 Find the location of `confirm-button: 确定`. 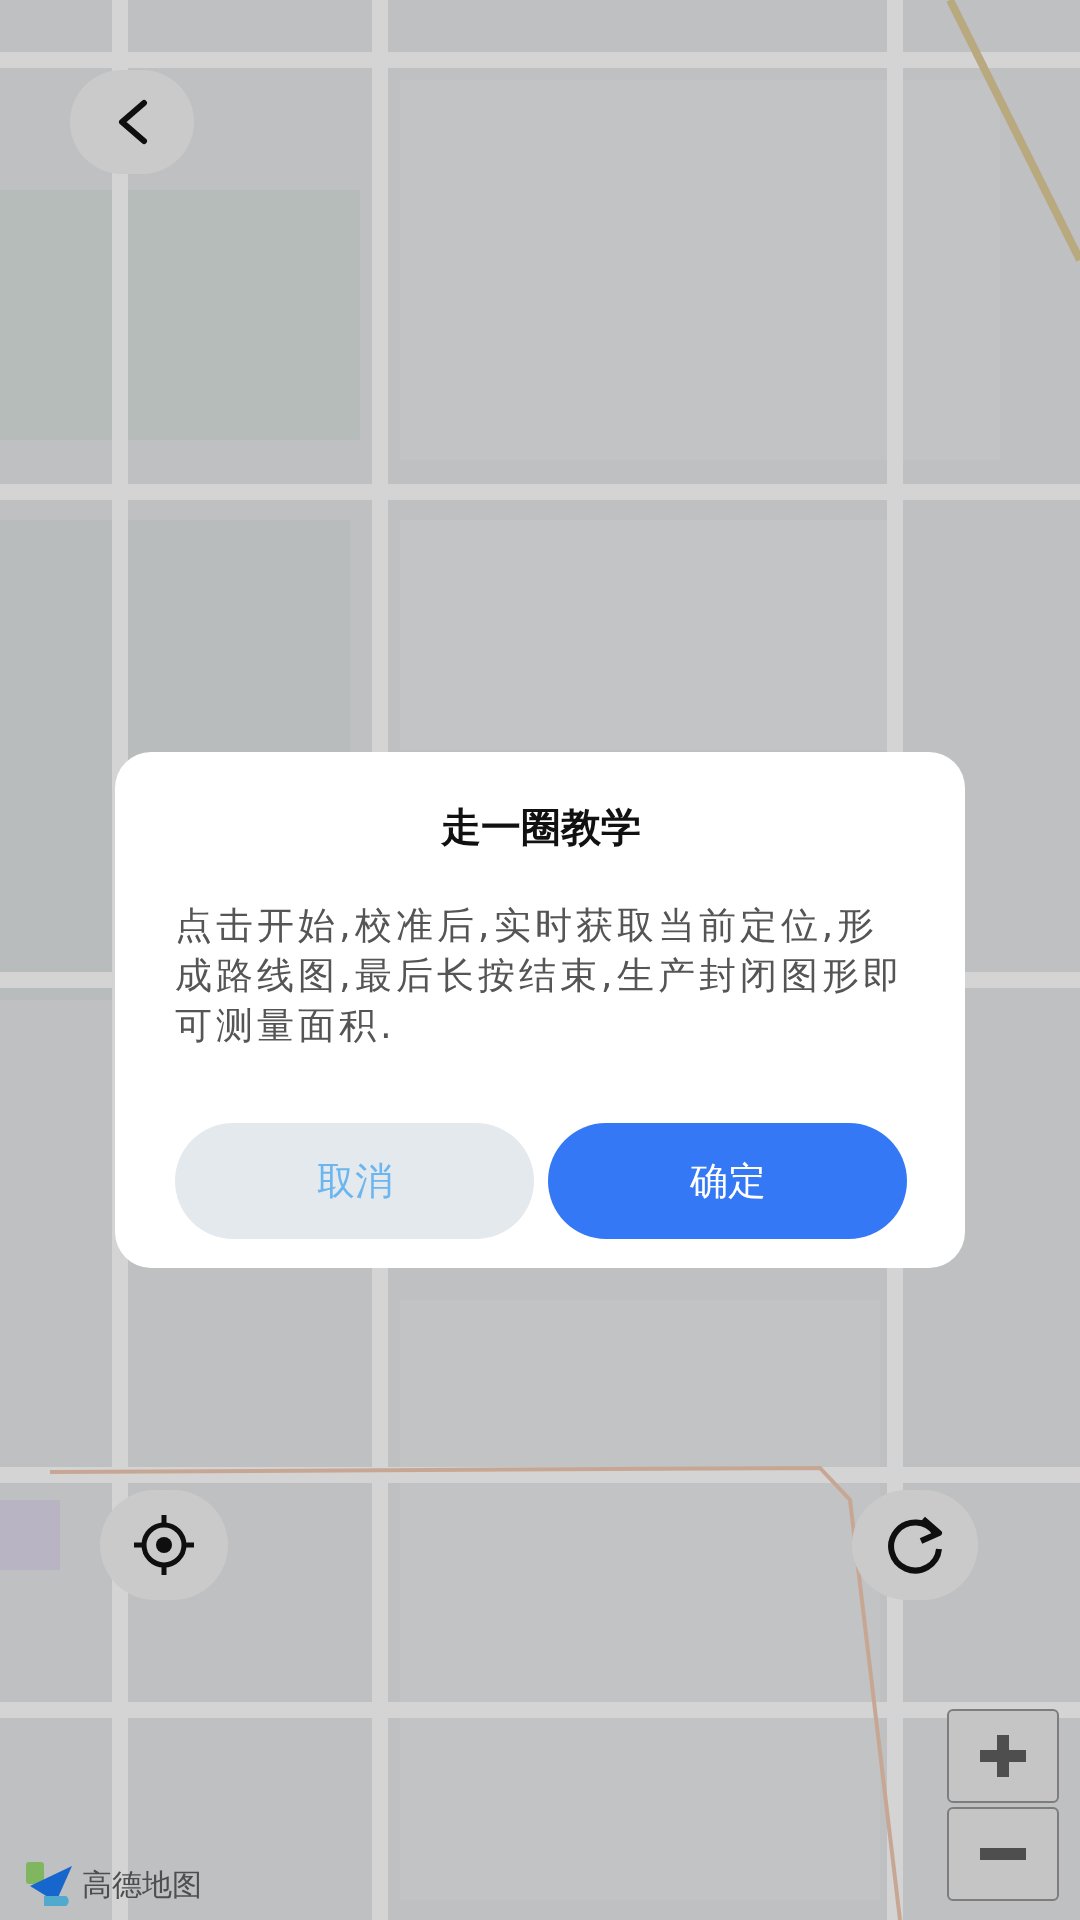

confirm-button: 确定 is located at coordinates (727, 1181).